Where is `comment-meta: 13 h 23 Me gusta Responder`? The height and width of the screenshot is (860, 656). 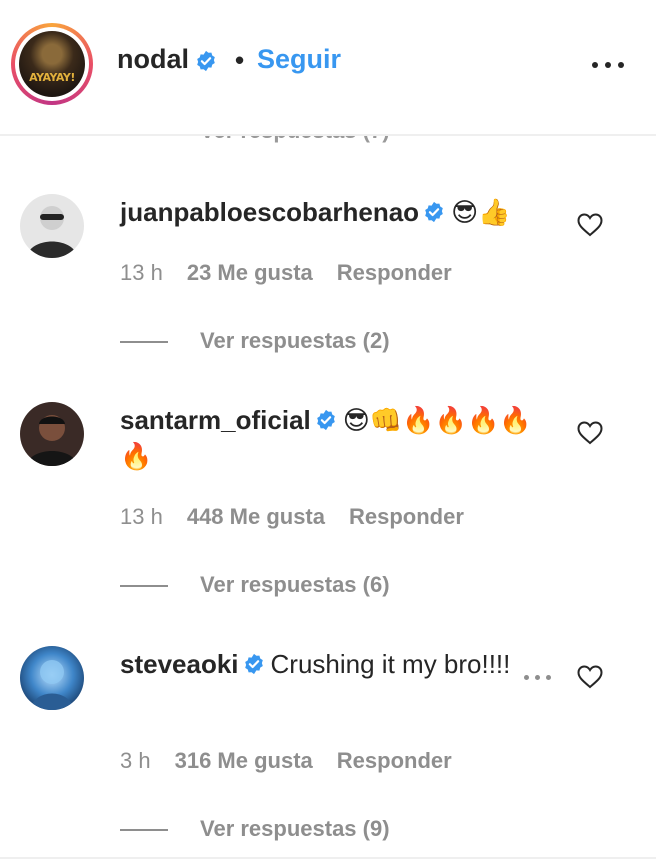
comment-meta: 13 h 23 Me gusta Responder is located at coordinates (298, 273).